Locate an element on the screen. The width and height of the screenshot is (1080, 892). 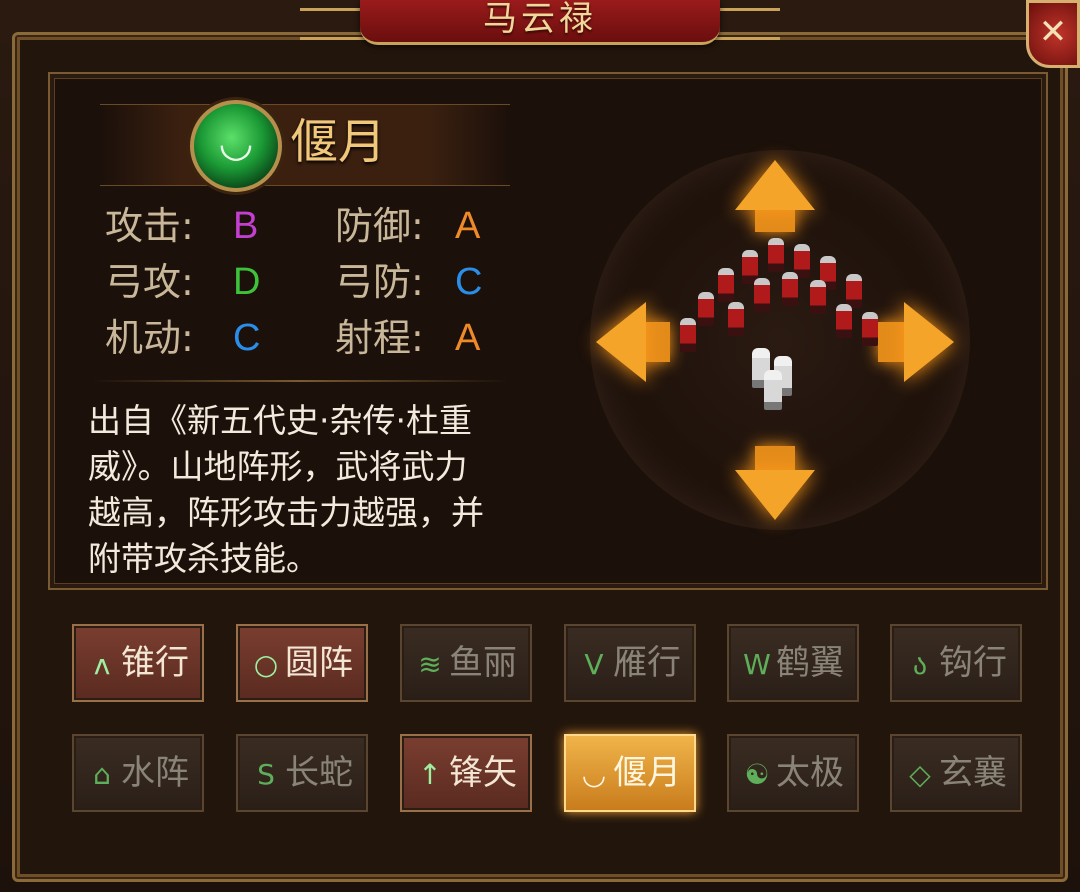
formation-button-label: 偃月 is located at coordinates (647, 773).